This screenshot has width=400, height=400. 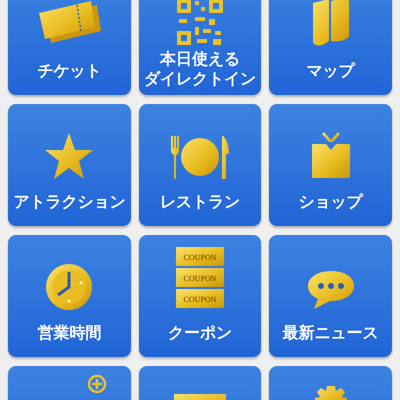 I want to click on menu-tile: 最新ニュース, so click(x=330, y=296).